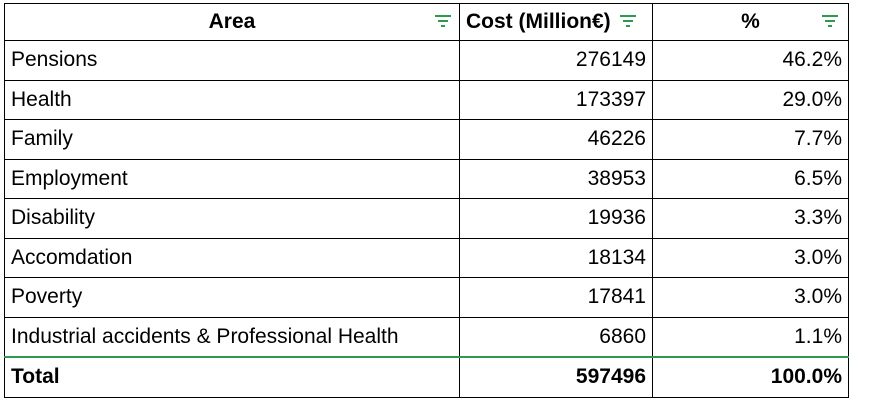 Image resolution: width=870 pixels, height=400 pixels. Describe the element at coordinates (232, 377) in the screenshot. I see `total-label: Total` at that location.